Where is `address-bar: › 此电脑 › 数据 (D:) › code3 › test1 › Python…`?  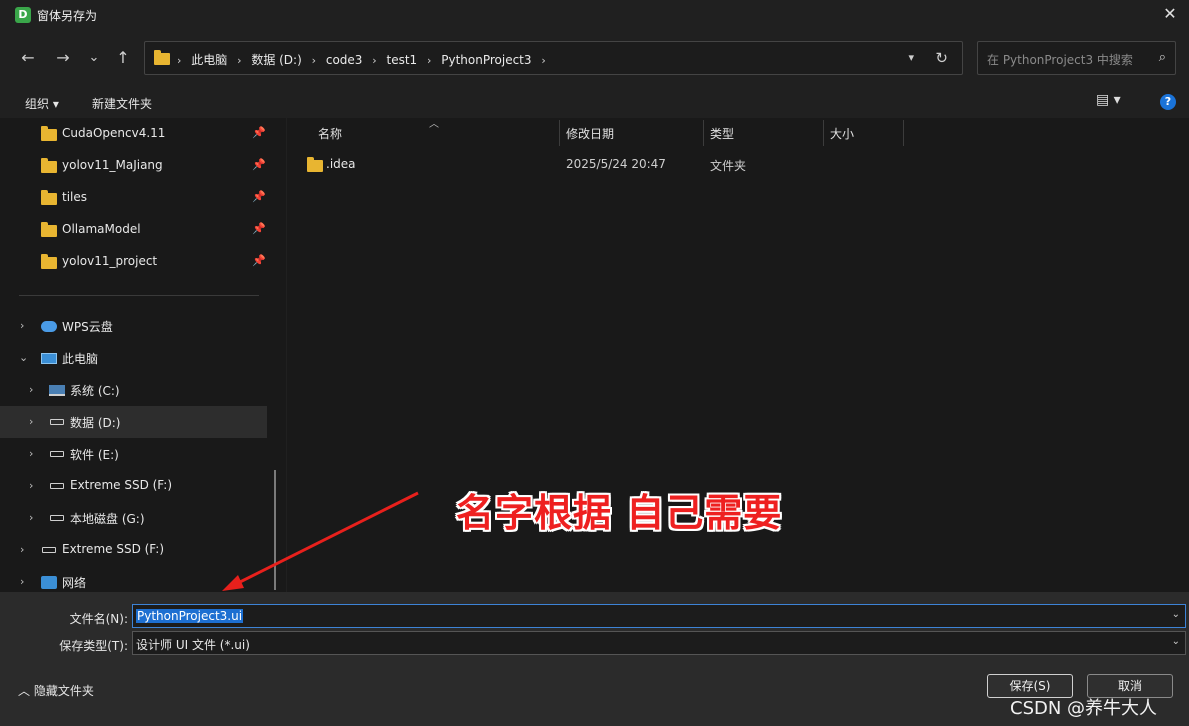 address-bar: › 此电脑 › 数据 (D:) › code3 › test1 › Python… is located at coordinates (553, 58).